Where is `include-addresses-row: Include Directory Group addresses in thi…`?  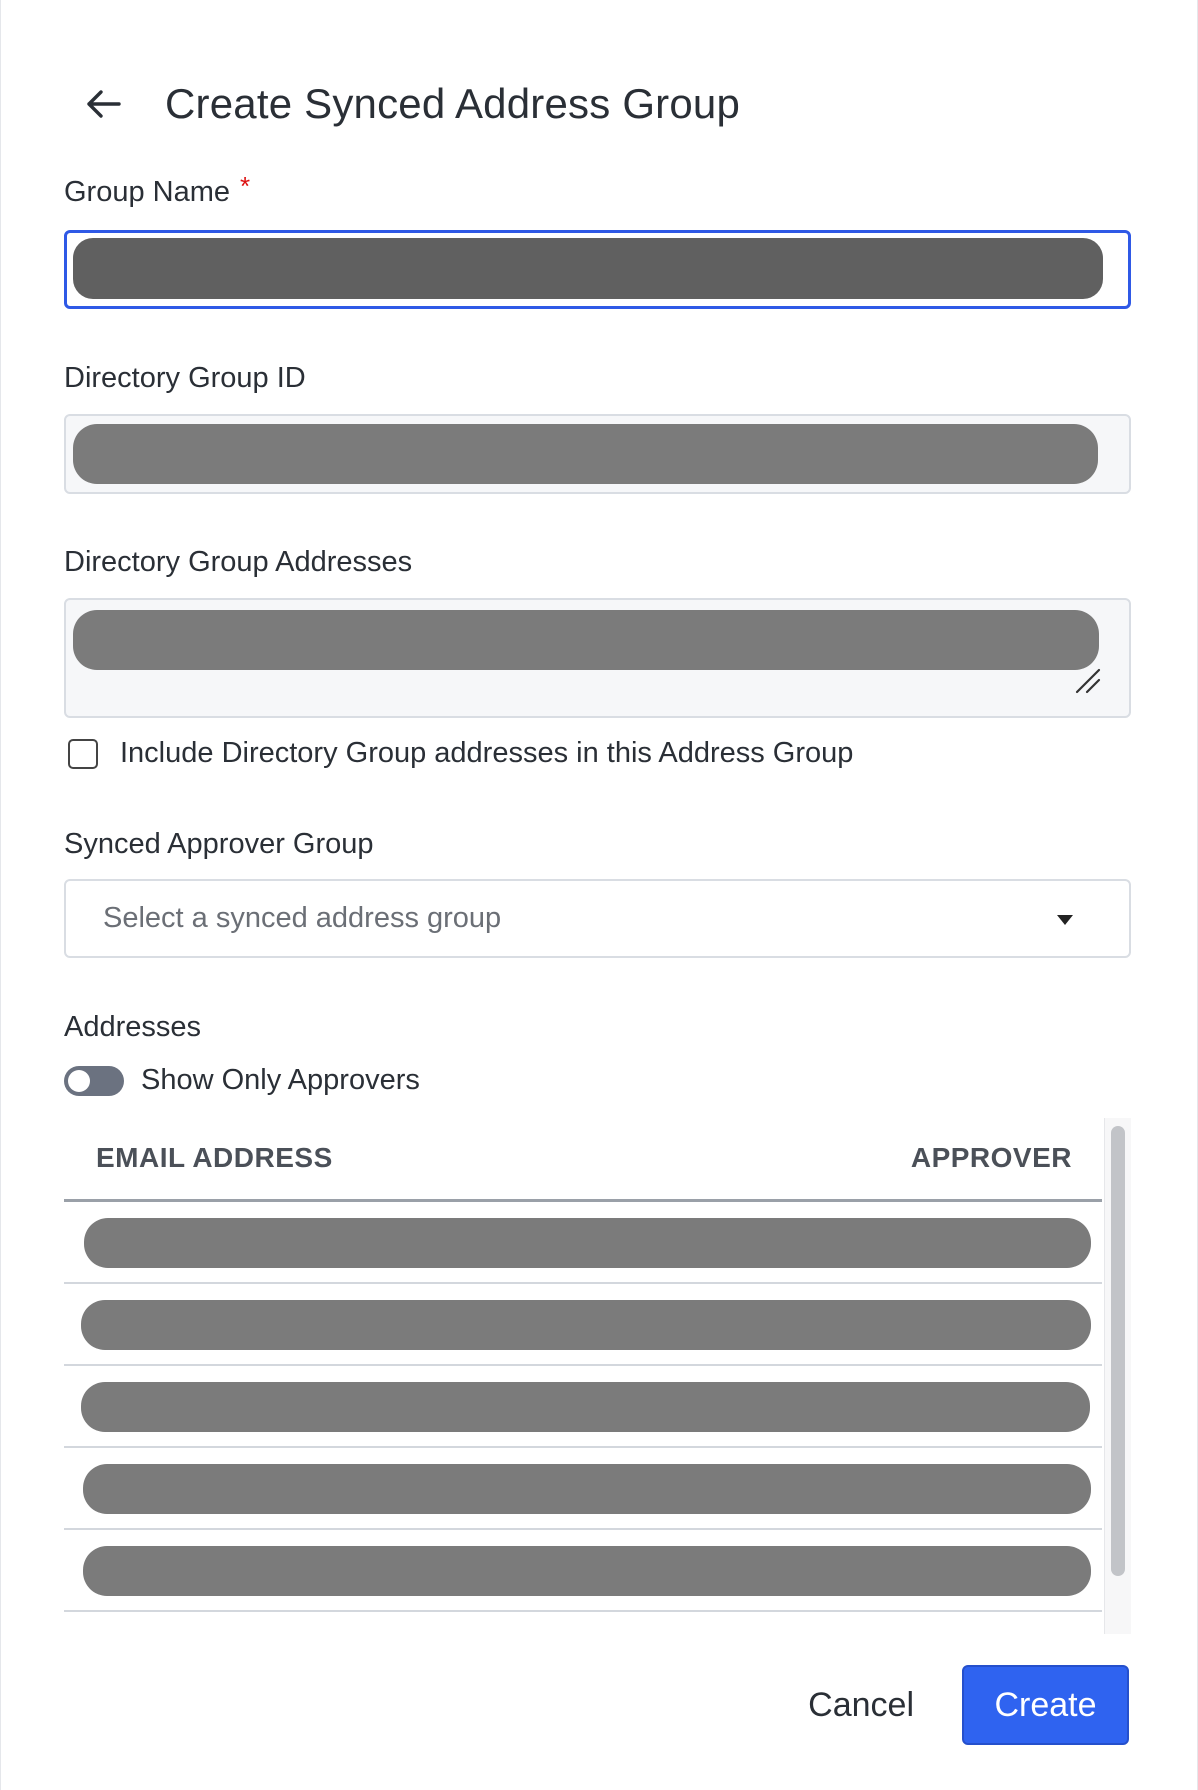
include-addresses-row: Include Directory Group addresses in thi… is located at coordinates (460, 753).